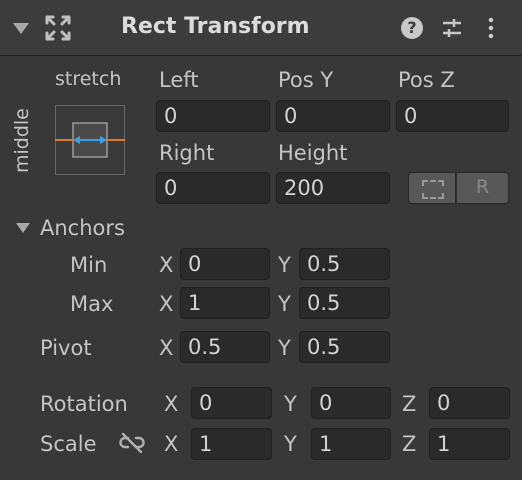  Describe the element at coordinates (58, 28) in the screenshot. I see `rect-transform-icon` at that location.